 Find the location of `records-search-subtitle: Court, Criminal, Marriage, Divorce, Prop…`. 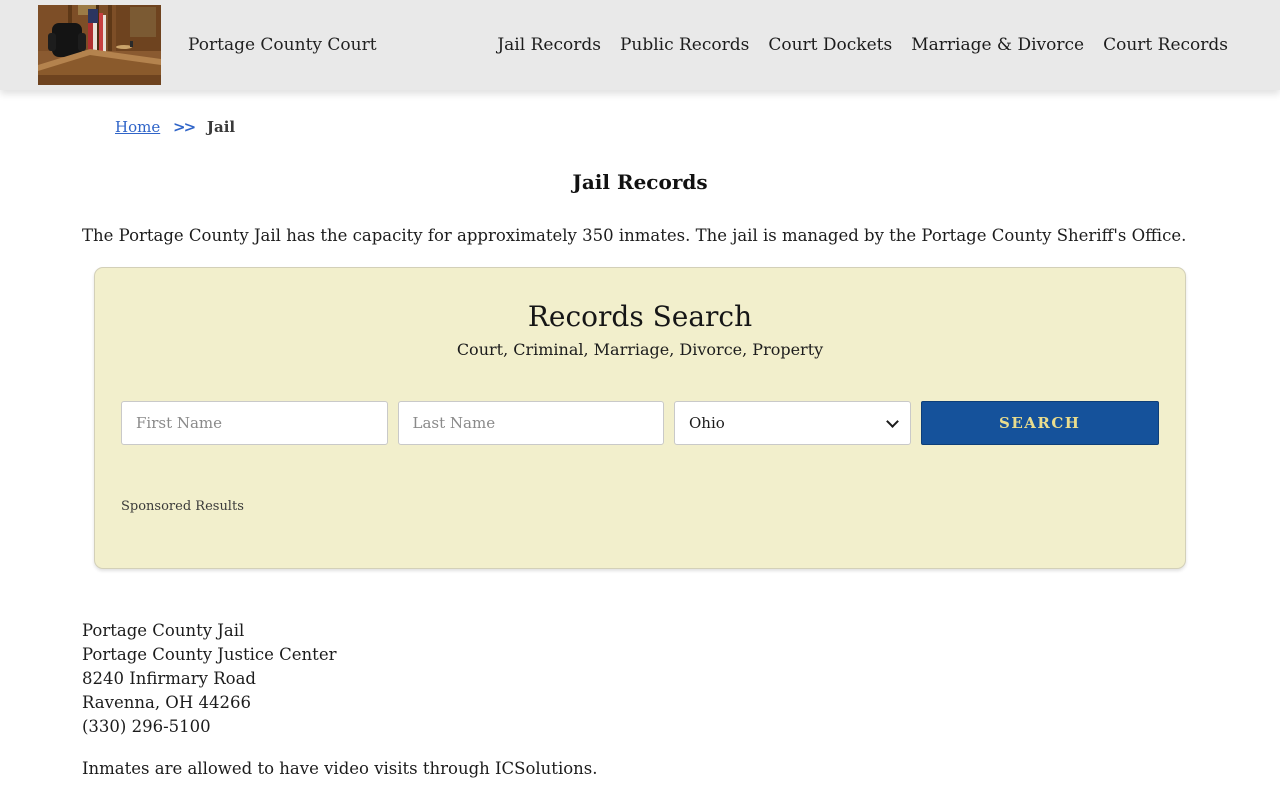

records-search-subtitle: Court, Criminal, Marriage, Divorce, Prop… is located at coordinates (640, 349).